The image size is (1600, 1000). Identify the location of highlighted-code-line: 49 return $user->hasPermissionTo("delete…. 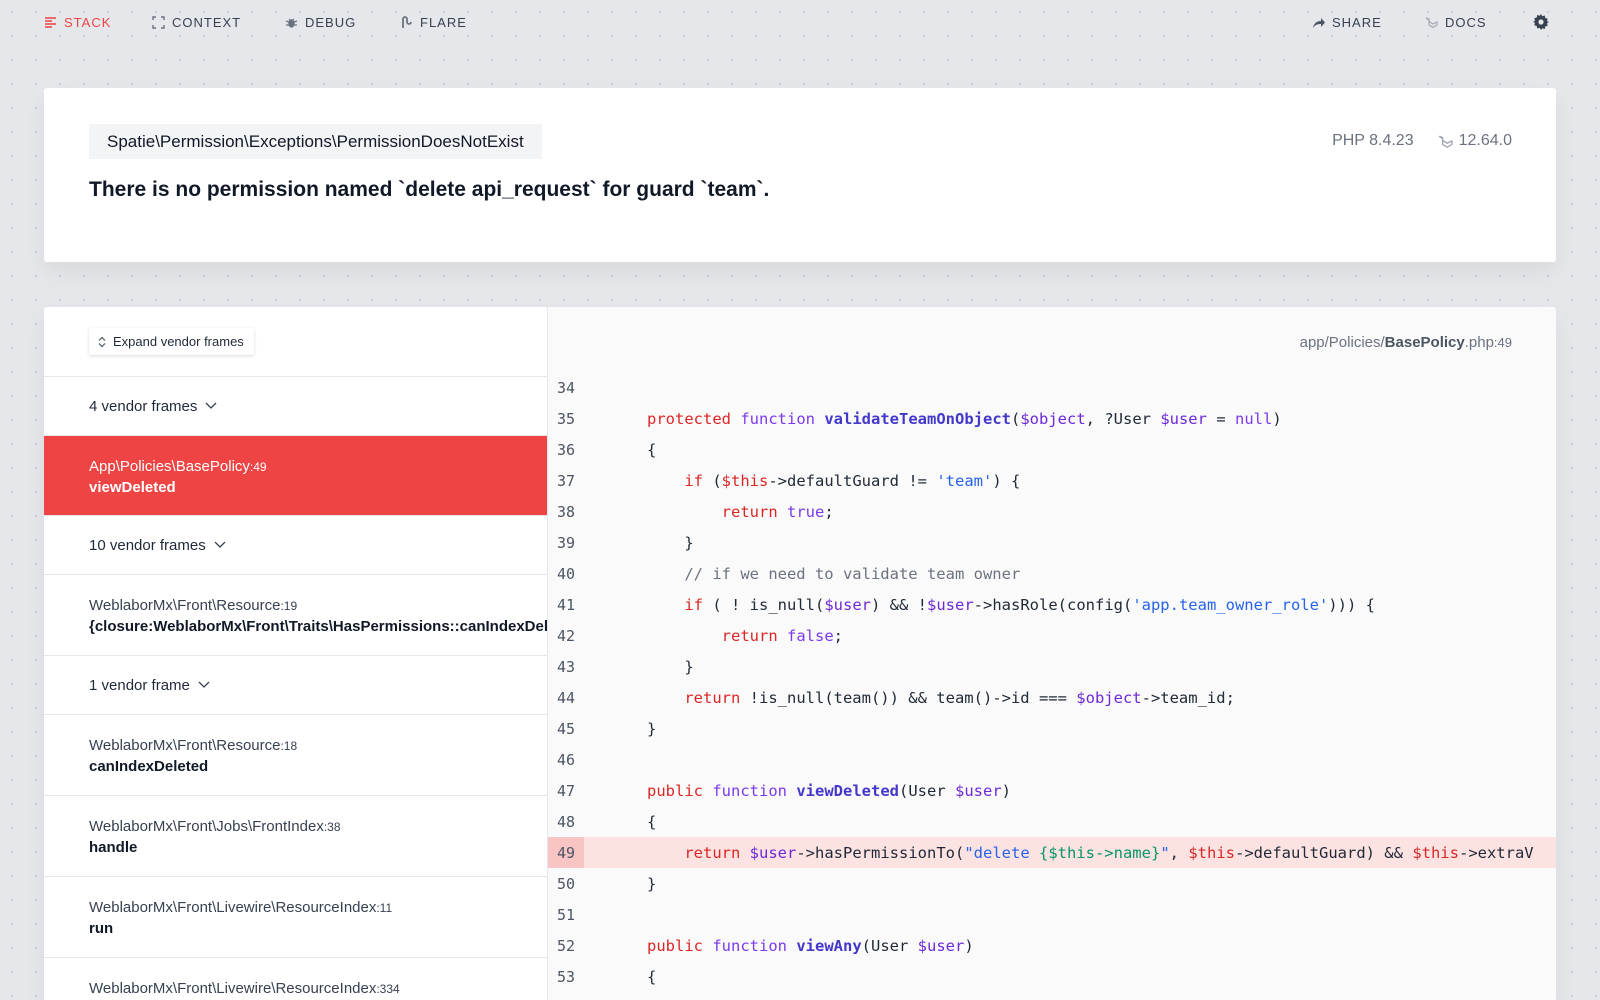
(1052, 852).